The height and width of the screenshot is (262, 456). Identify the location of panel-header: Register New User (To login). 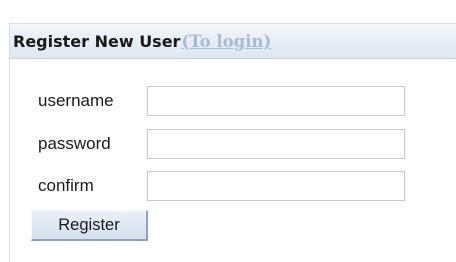
(233, 41).